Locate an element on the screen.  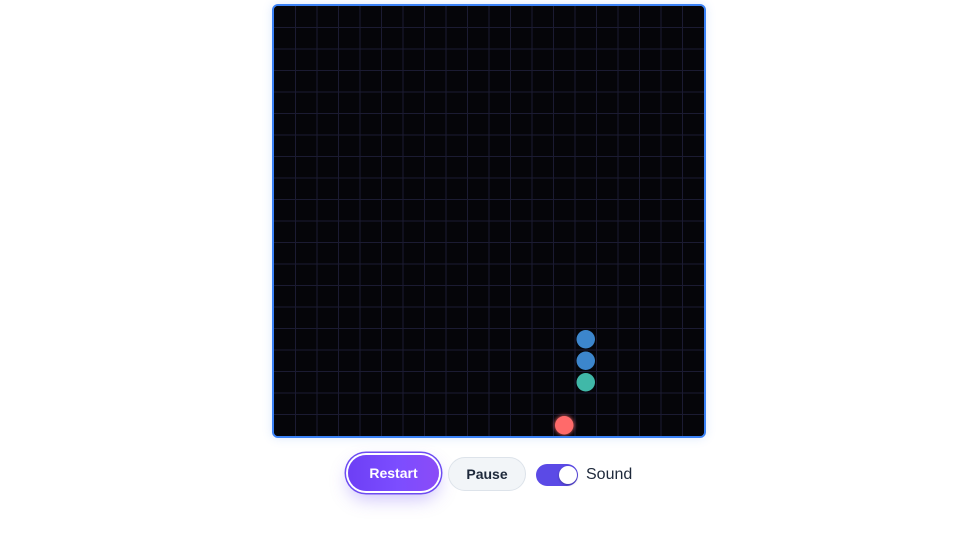
controls-bar: Restart Pause Sound is located at coordinates (480, 474).